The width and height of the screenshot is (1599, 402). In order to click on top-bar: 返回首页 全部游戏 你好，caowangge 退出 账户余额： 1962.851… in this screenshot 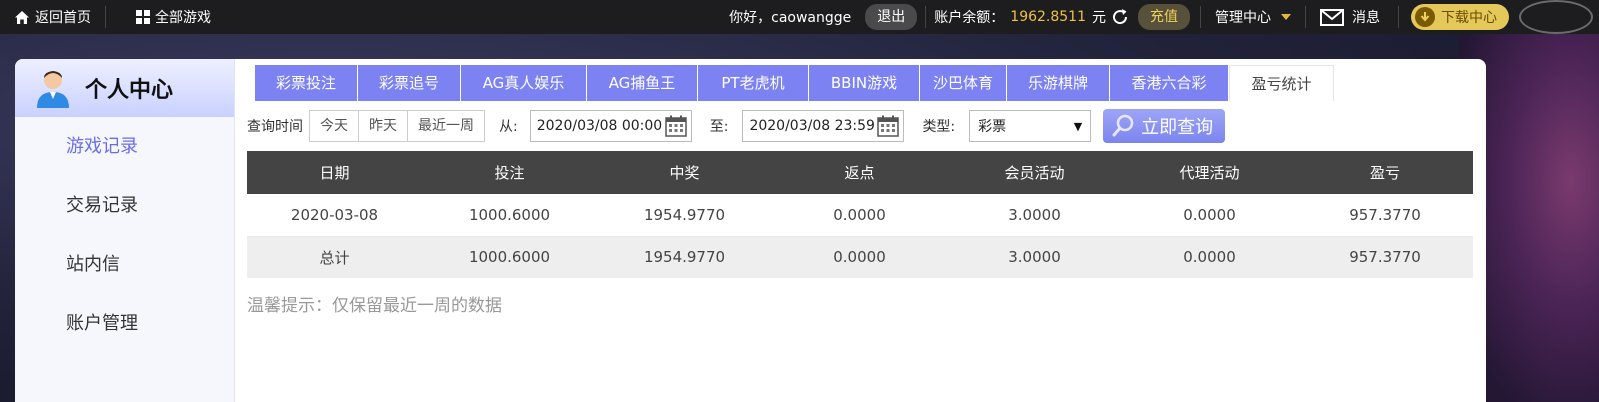, I will do `click(799, 17)`.